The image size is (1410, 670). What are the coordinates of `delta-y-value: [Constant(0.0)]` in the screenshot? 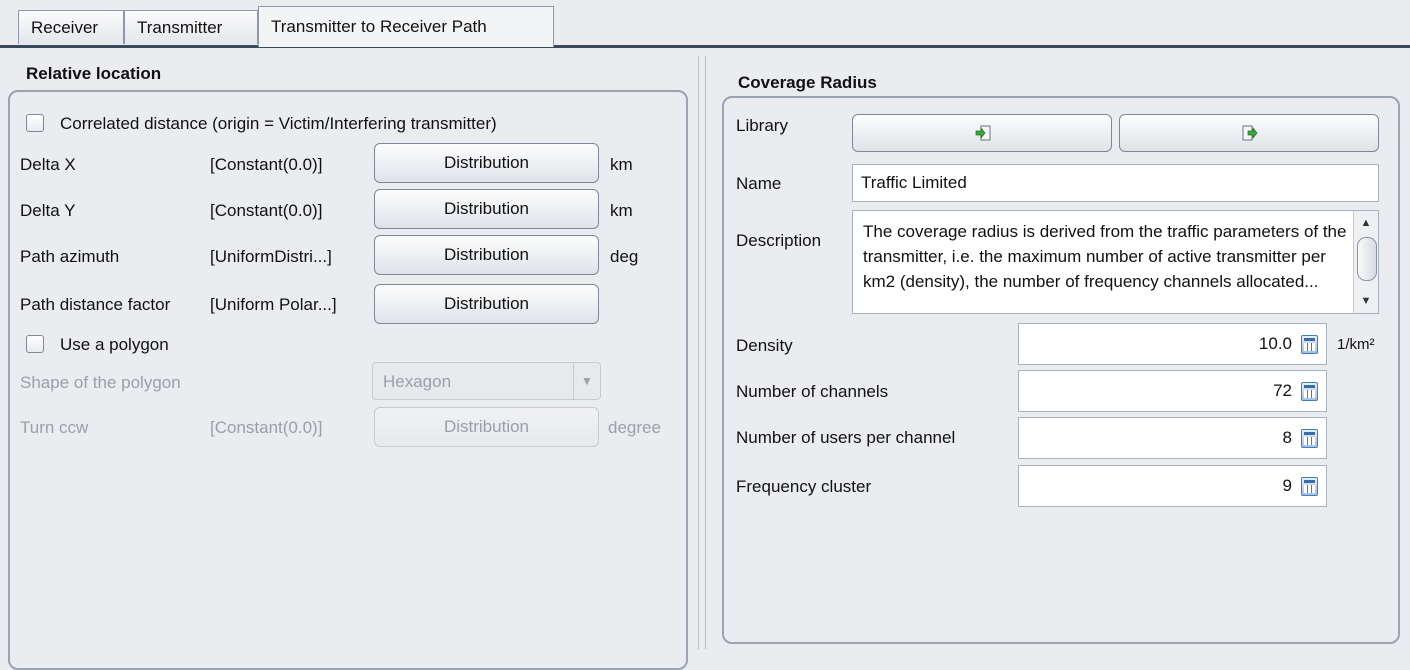 It's located at (266, 210).